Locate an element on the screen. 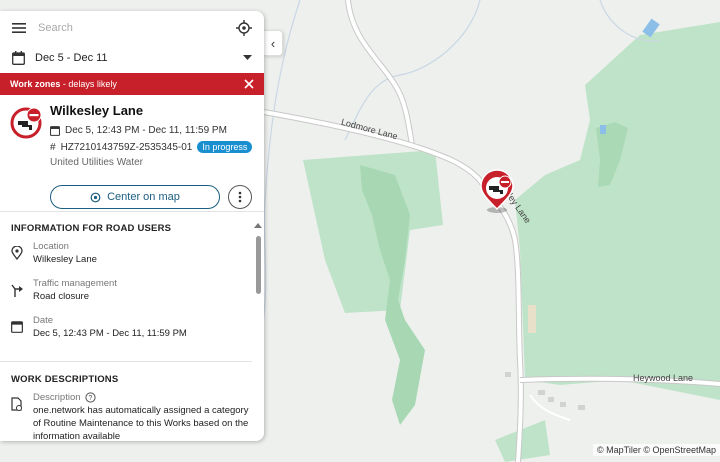  work-reference: # HZ7210143759Z-2535345-01 In progress is located at coordinates (151, 147).